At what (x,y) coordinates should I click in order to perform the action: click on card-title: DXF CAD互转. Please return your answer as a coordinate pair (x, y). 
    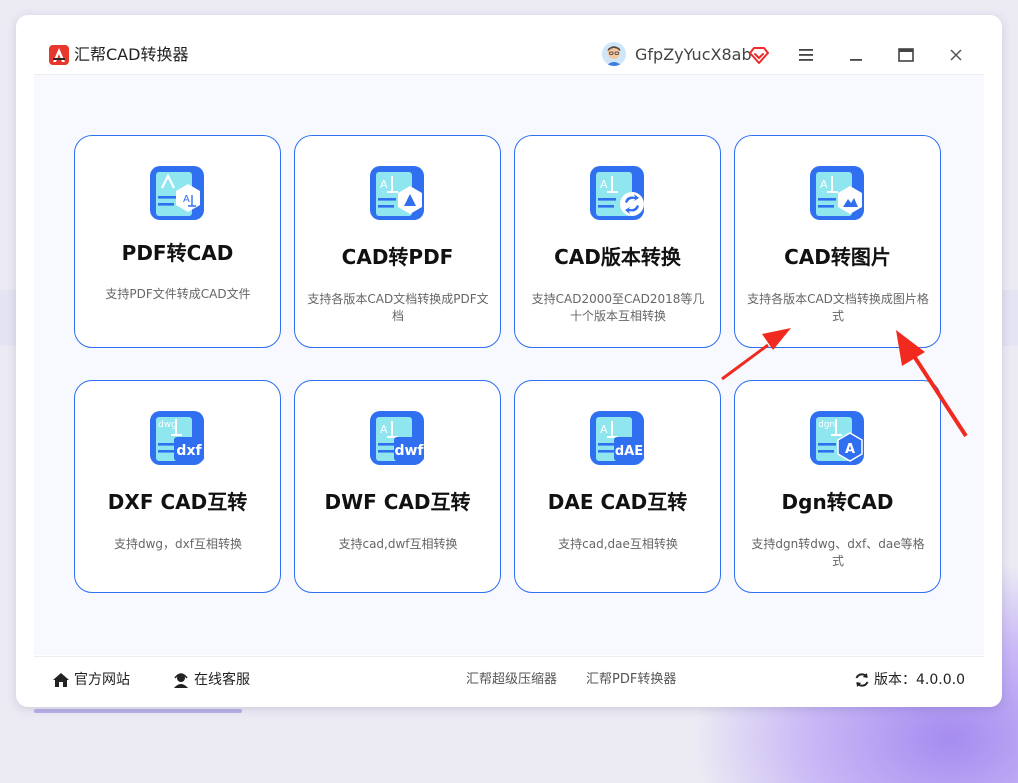
    Looking at the image, I should click on (177, 502).